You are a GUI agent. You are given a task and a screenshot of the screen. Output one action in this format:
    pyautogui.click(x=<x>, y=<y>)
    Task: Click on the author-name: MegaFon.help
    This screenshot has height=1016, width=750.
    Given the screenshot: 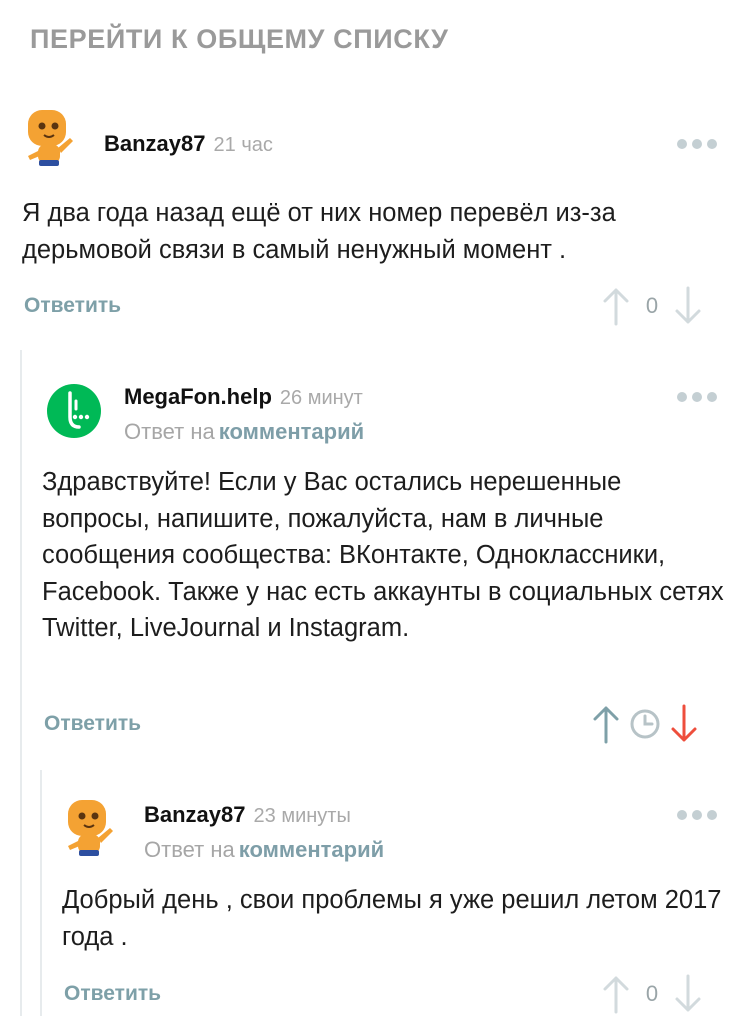 What is the action you would take?
    pyautogui.click(x=198, y=396)
    